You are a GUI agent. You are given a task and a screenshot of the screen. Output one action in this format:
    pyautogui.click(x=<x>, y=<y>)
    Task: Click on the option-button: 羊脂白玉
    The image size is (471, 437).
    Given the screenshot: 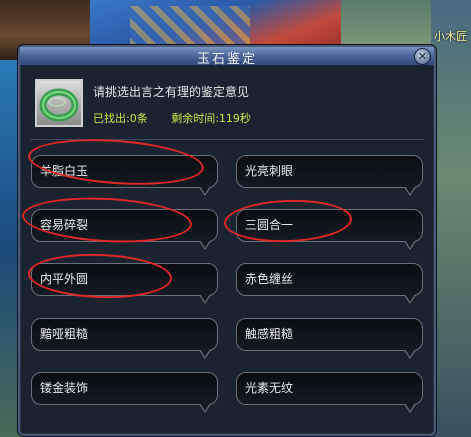 What is the action you would take?
    pyautogui.click(x=124, y=175)
    